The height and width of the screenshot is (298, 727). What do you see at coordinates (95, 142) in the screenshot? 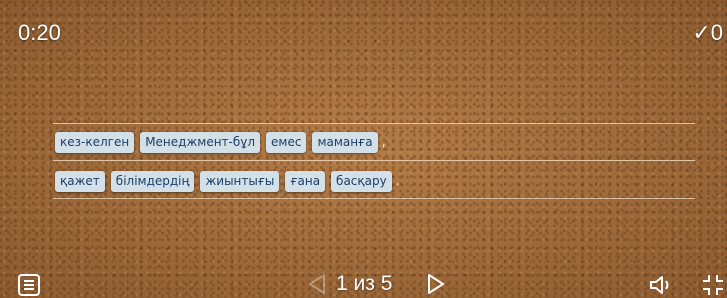
I see `word-tile: кез-келген` at bounding box center [95, 142].